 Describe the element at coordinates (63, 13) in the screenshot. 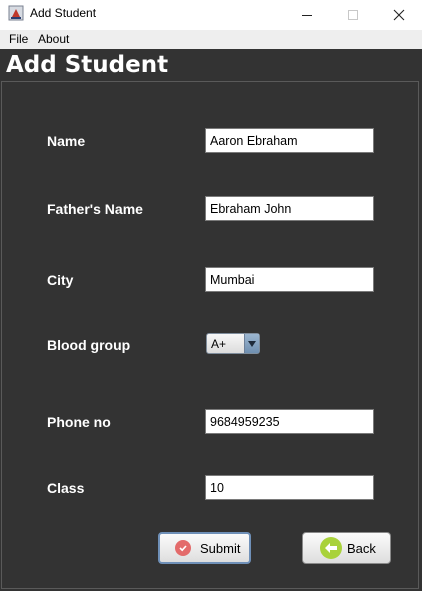

I see `window-title: Add Student` at that location.